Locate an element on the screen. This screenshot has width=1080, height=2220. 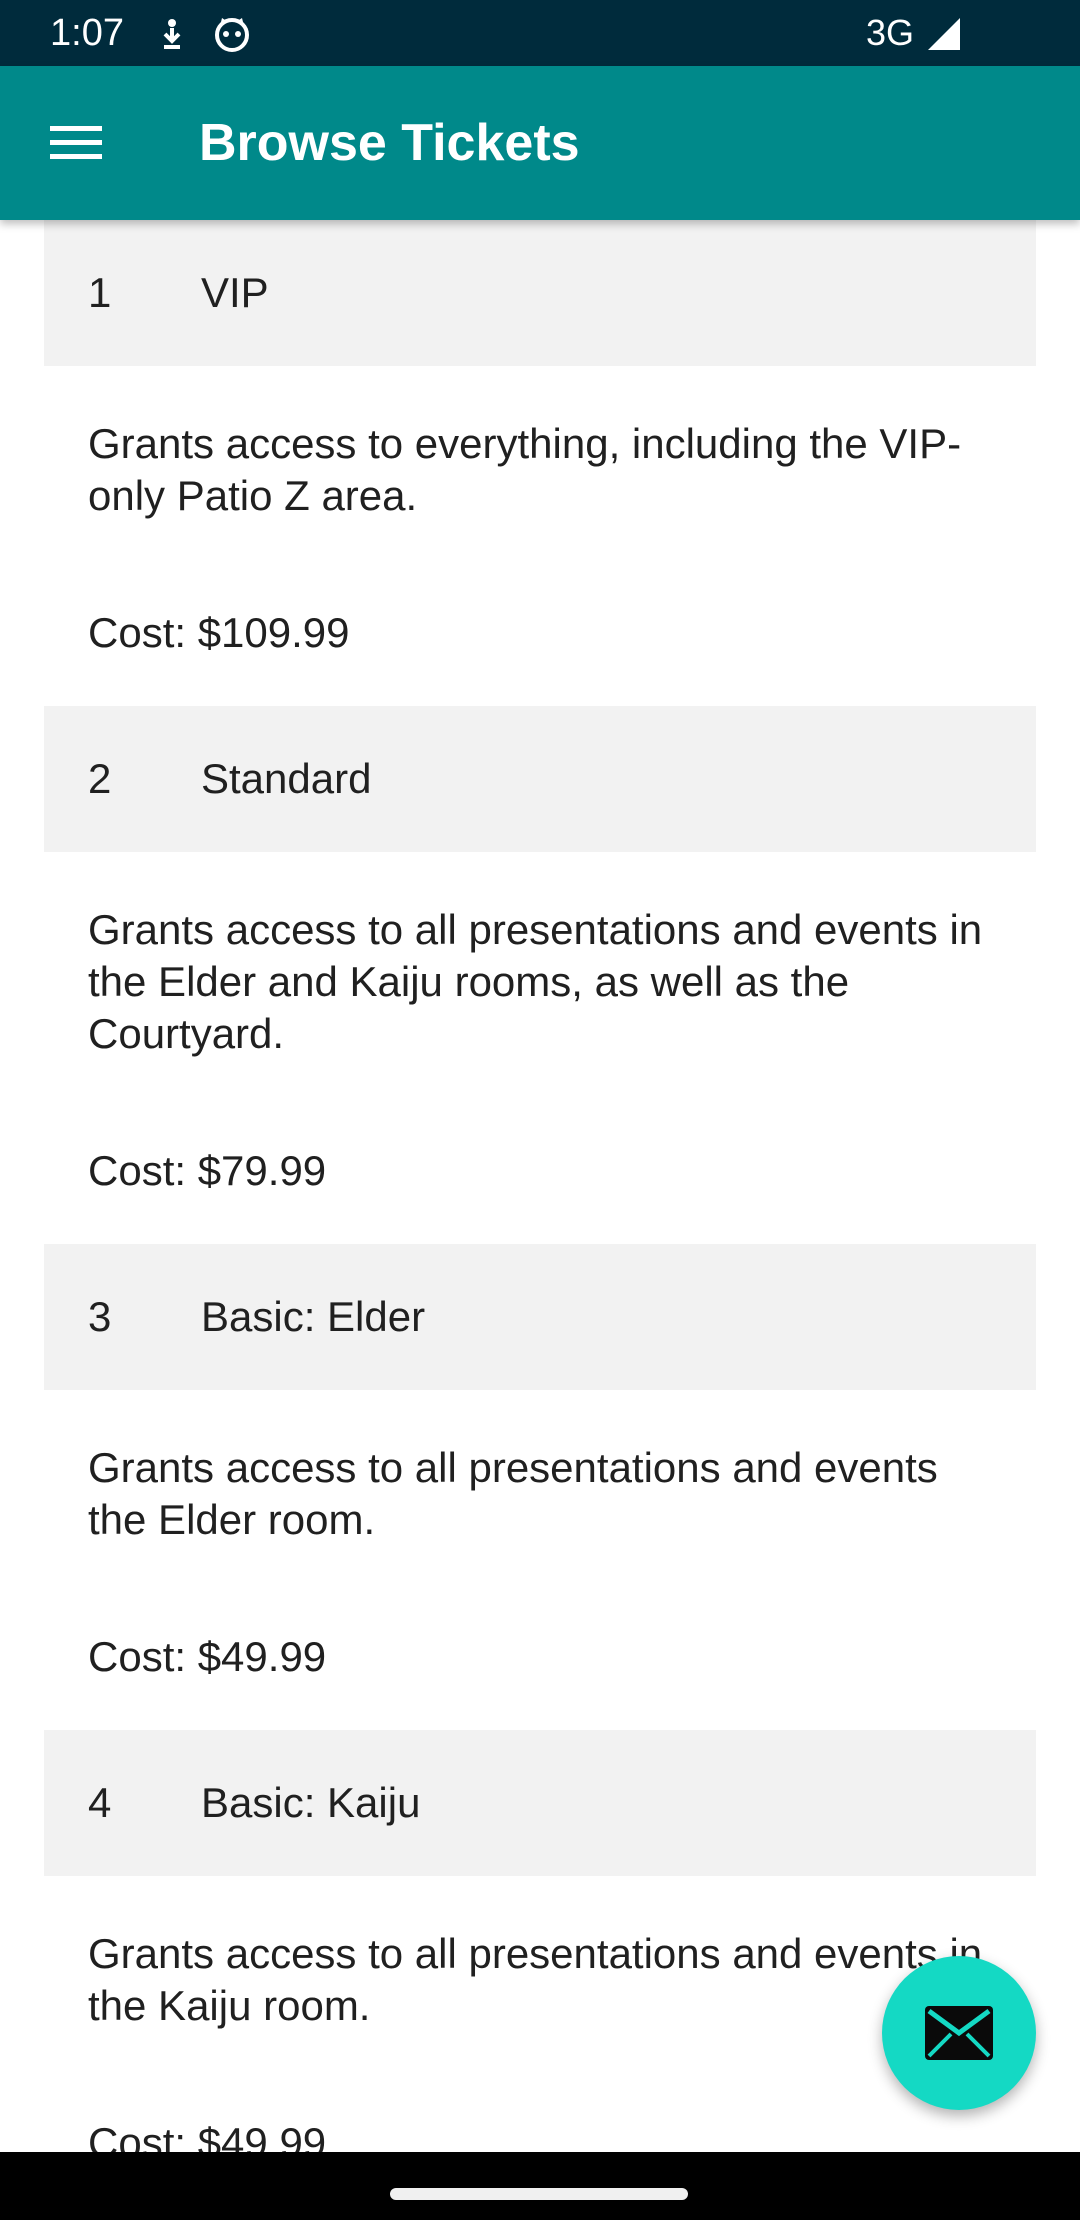
ticket-cost: Cost: $49.99 is located at coordinates (207, 1656).